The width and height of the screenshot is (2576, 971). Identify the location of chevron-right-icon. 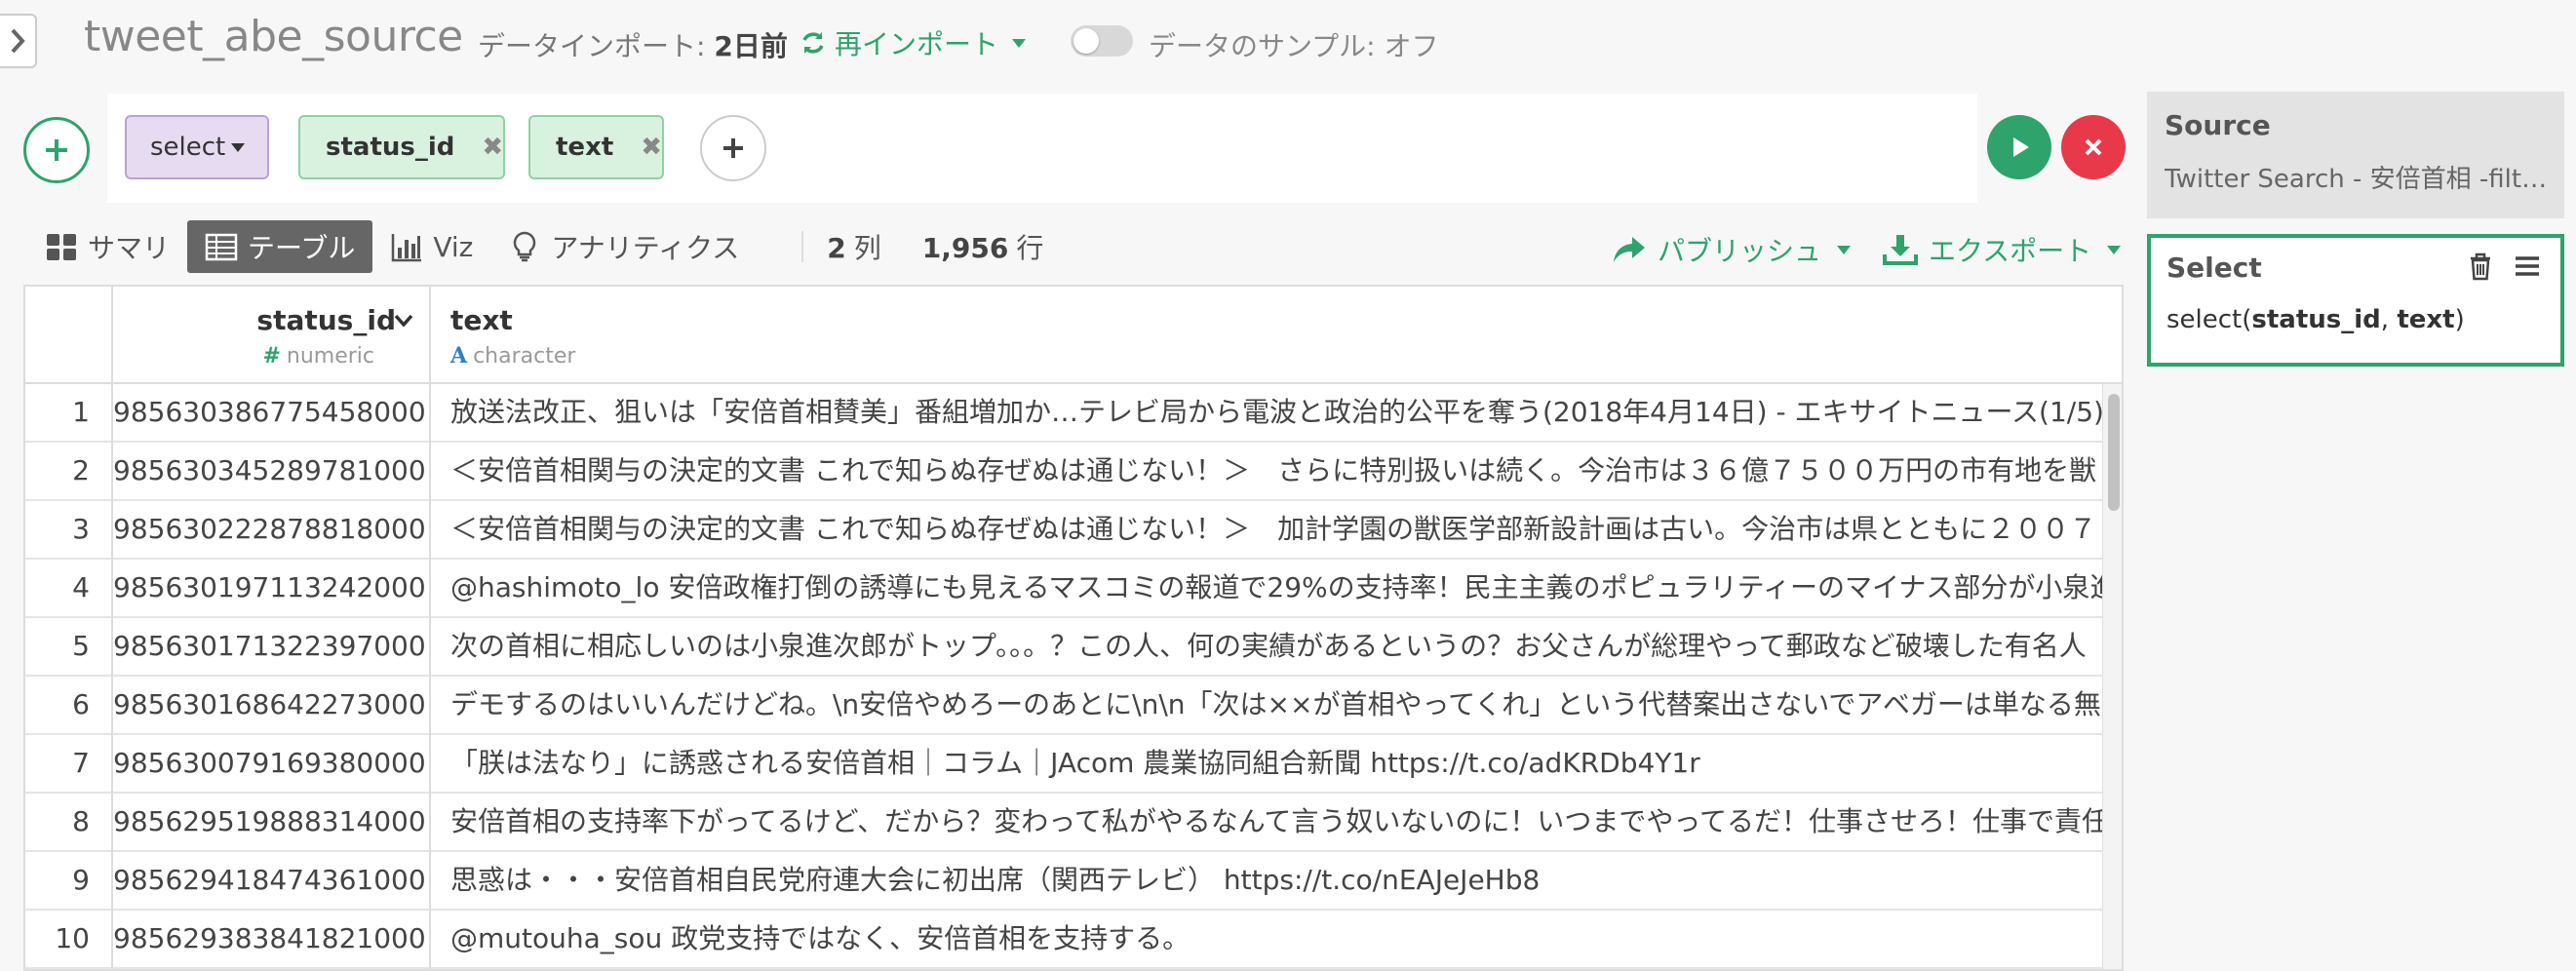
(18, 41).